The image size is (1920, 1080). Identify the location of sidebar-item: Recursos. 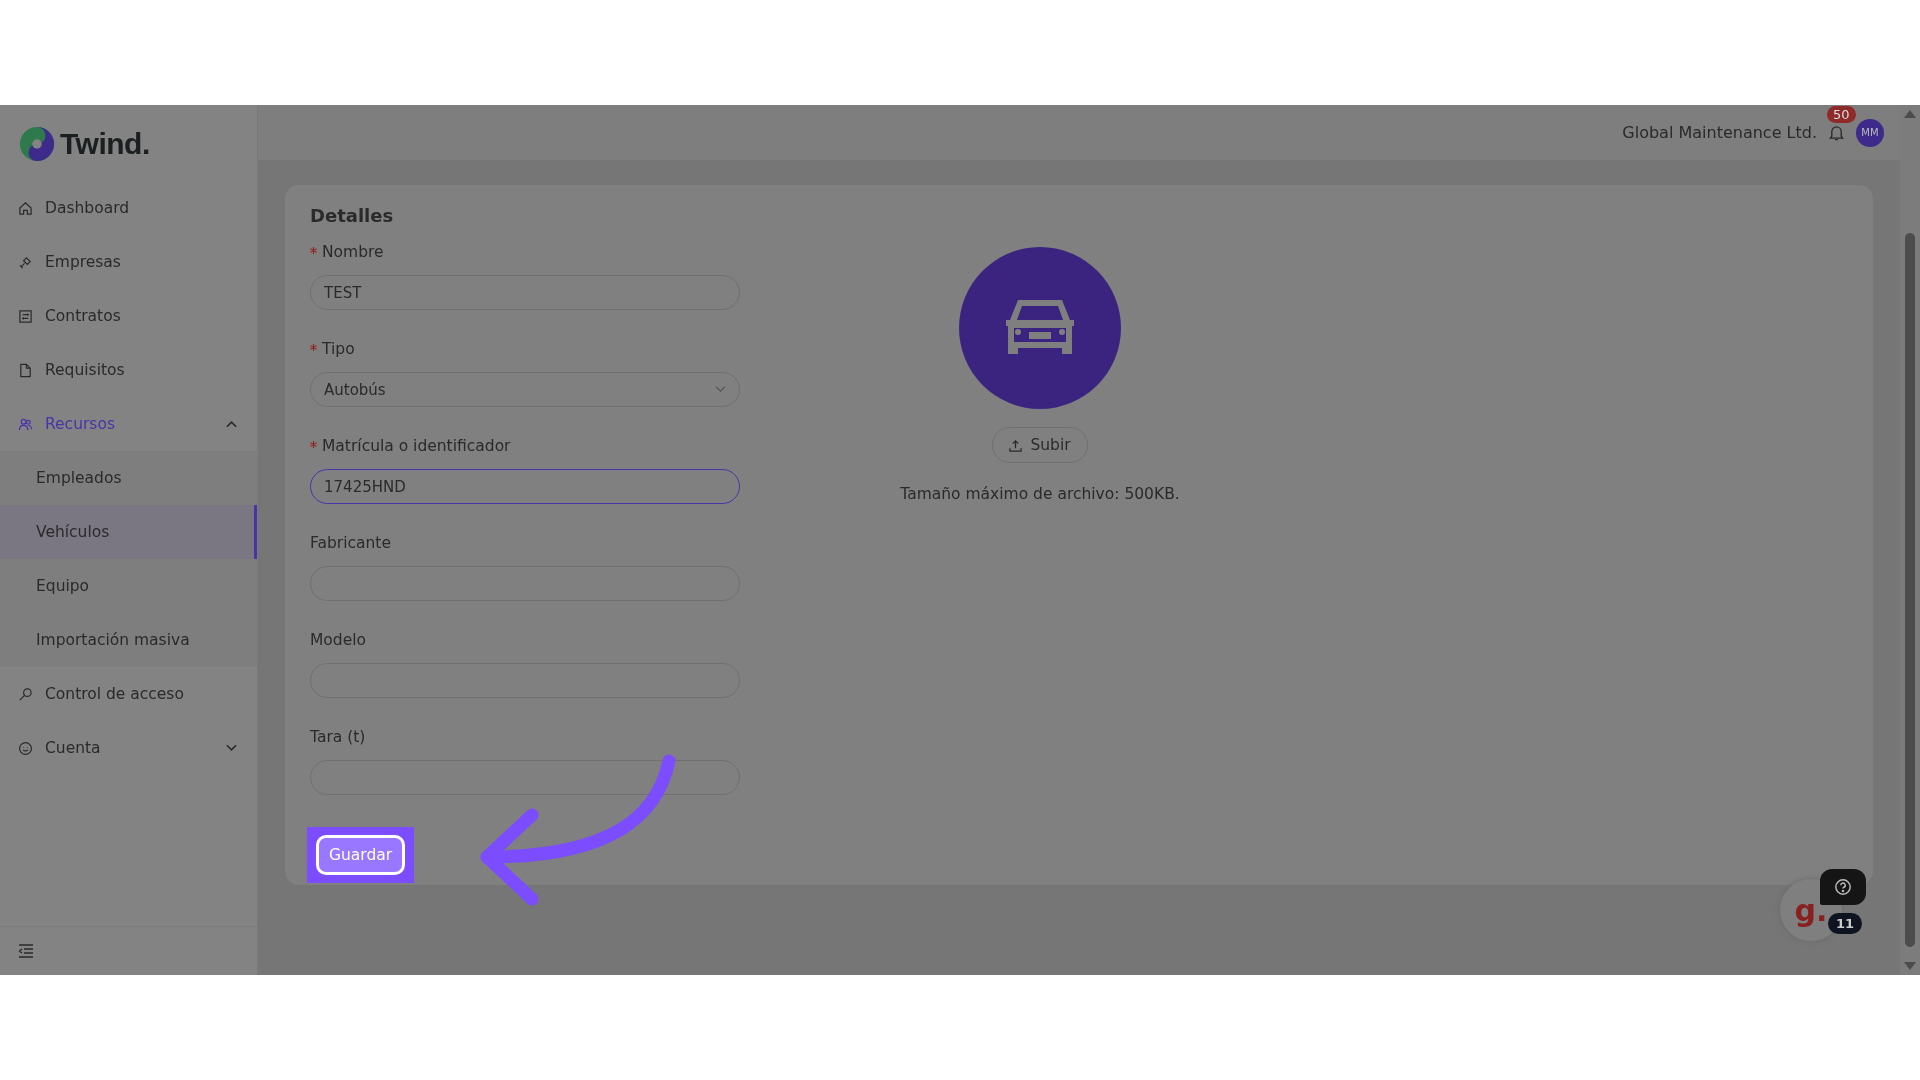
(128, 424).